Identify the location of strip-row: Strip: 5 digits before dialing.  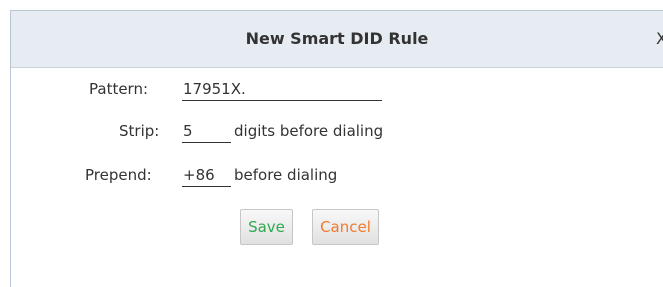
(331, 133).